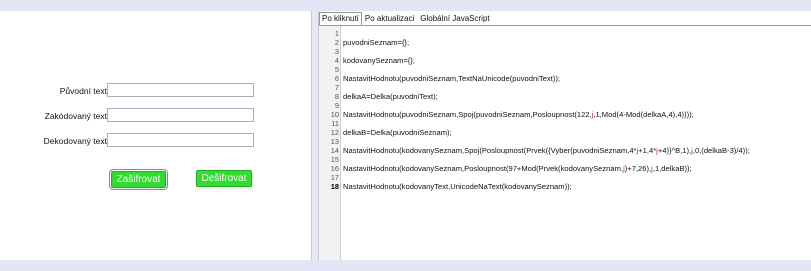  What do you see at coordinates (336, 78) in the screenshot?
I see `line-number: 6` at bounding box center [336, 78].